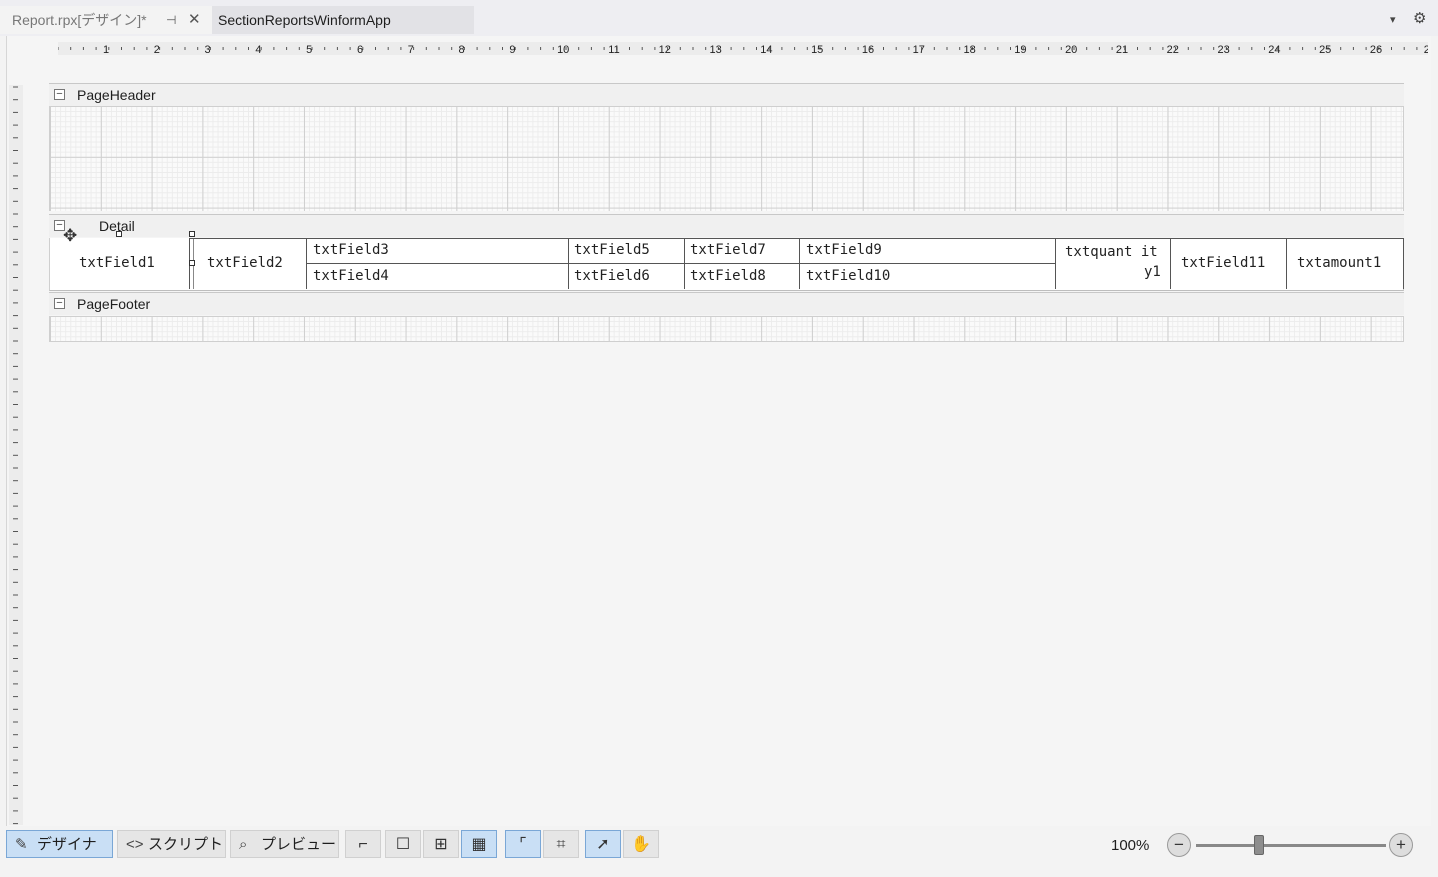 The image size is (1438, 877). I want to click on code-icon: <>, so click(135, 844).